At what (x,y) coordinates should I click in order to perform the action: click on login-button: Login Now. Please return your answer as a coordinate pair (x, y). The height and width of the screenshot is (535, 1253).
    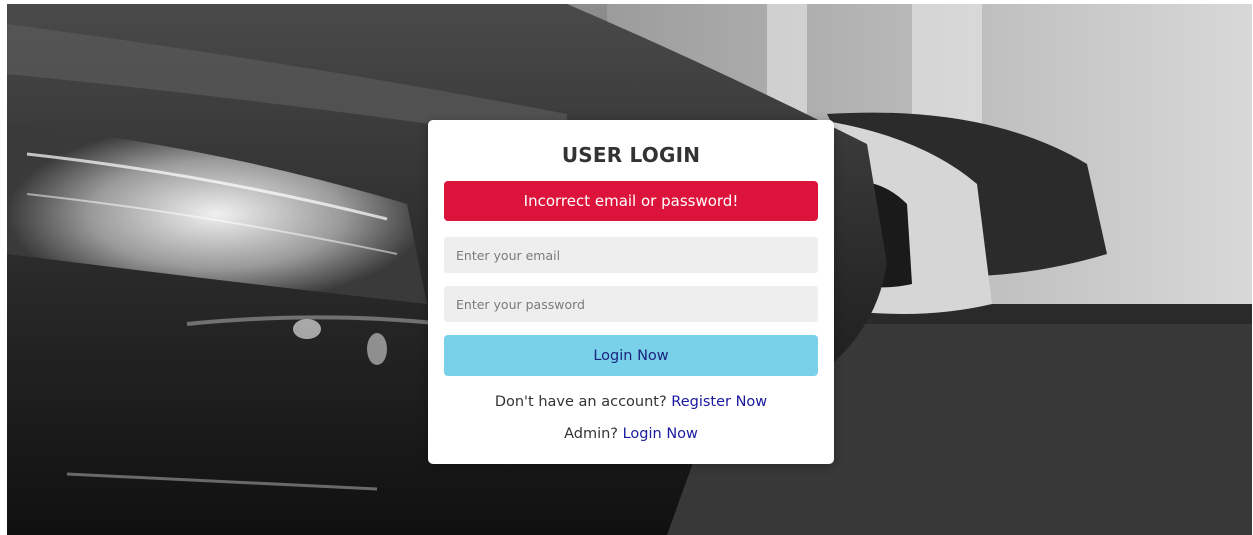
    Looking at the image, I should click on (631, 355).